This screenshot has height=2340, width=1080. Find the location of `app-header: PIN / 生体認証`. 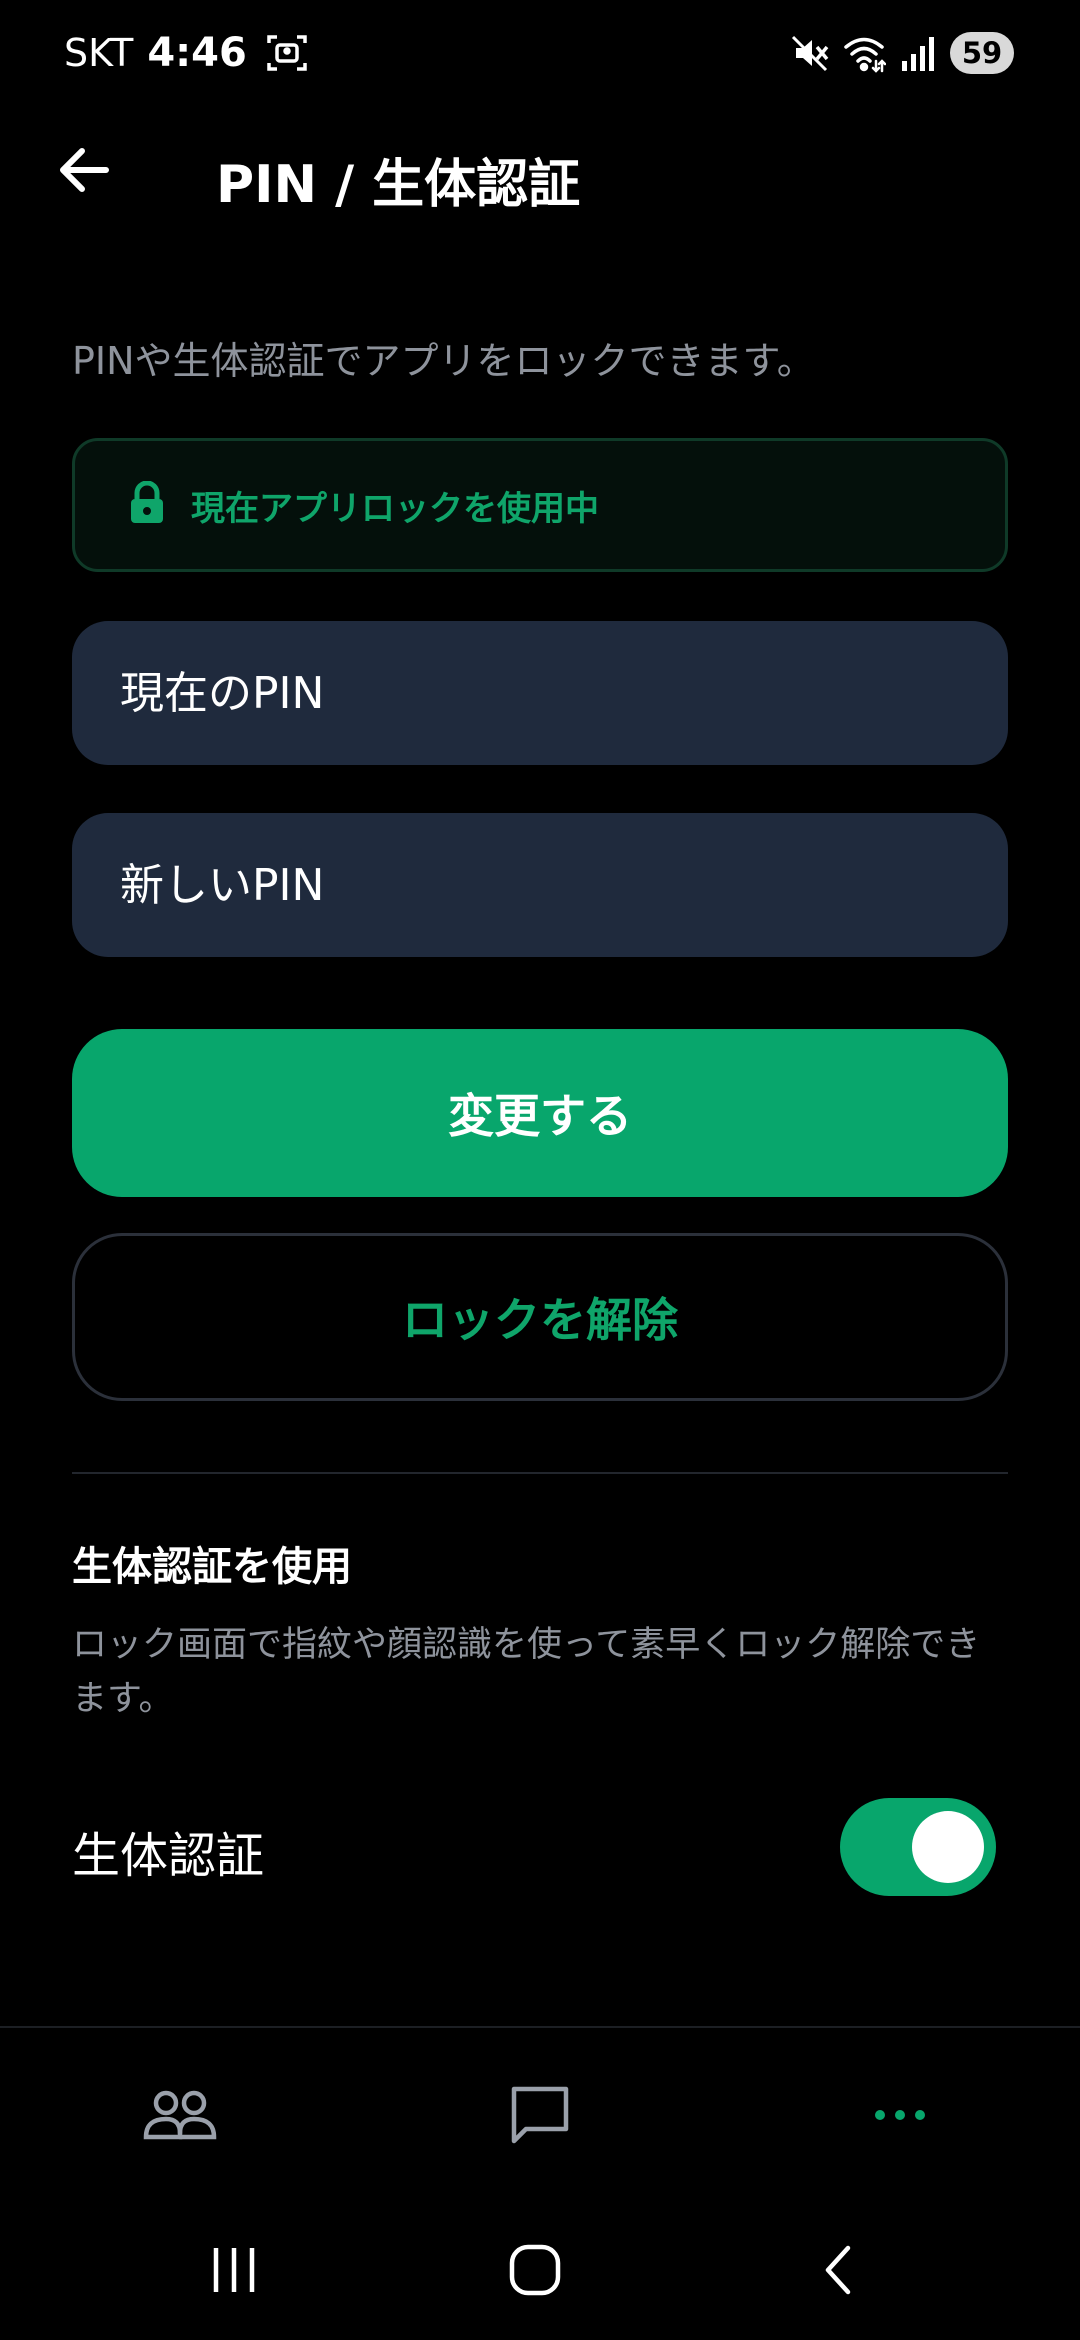

app-header: PIN / 生体認証 is located at coordinates (540, 170).